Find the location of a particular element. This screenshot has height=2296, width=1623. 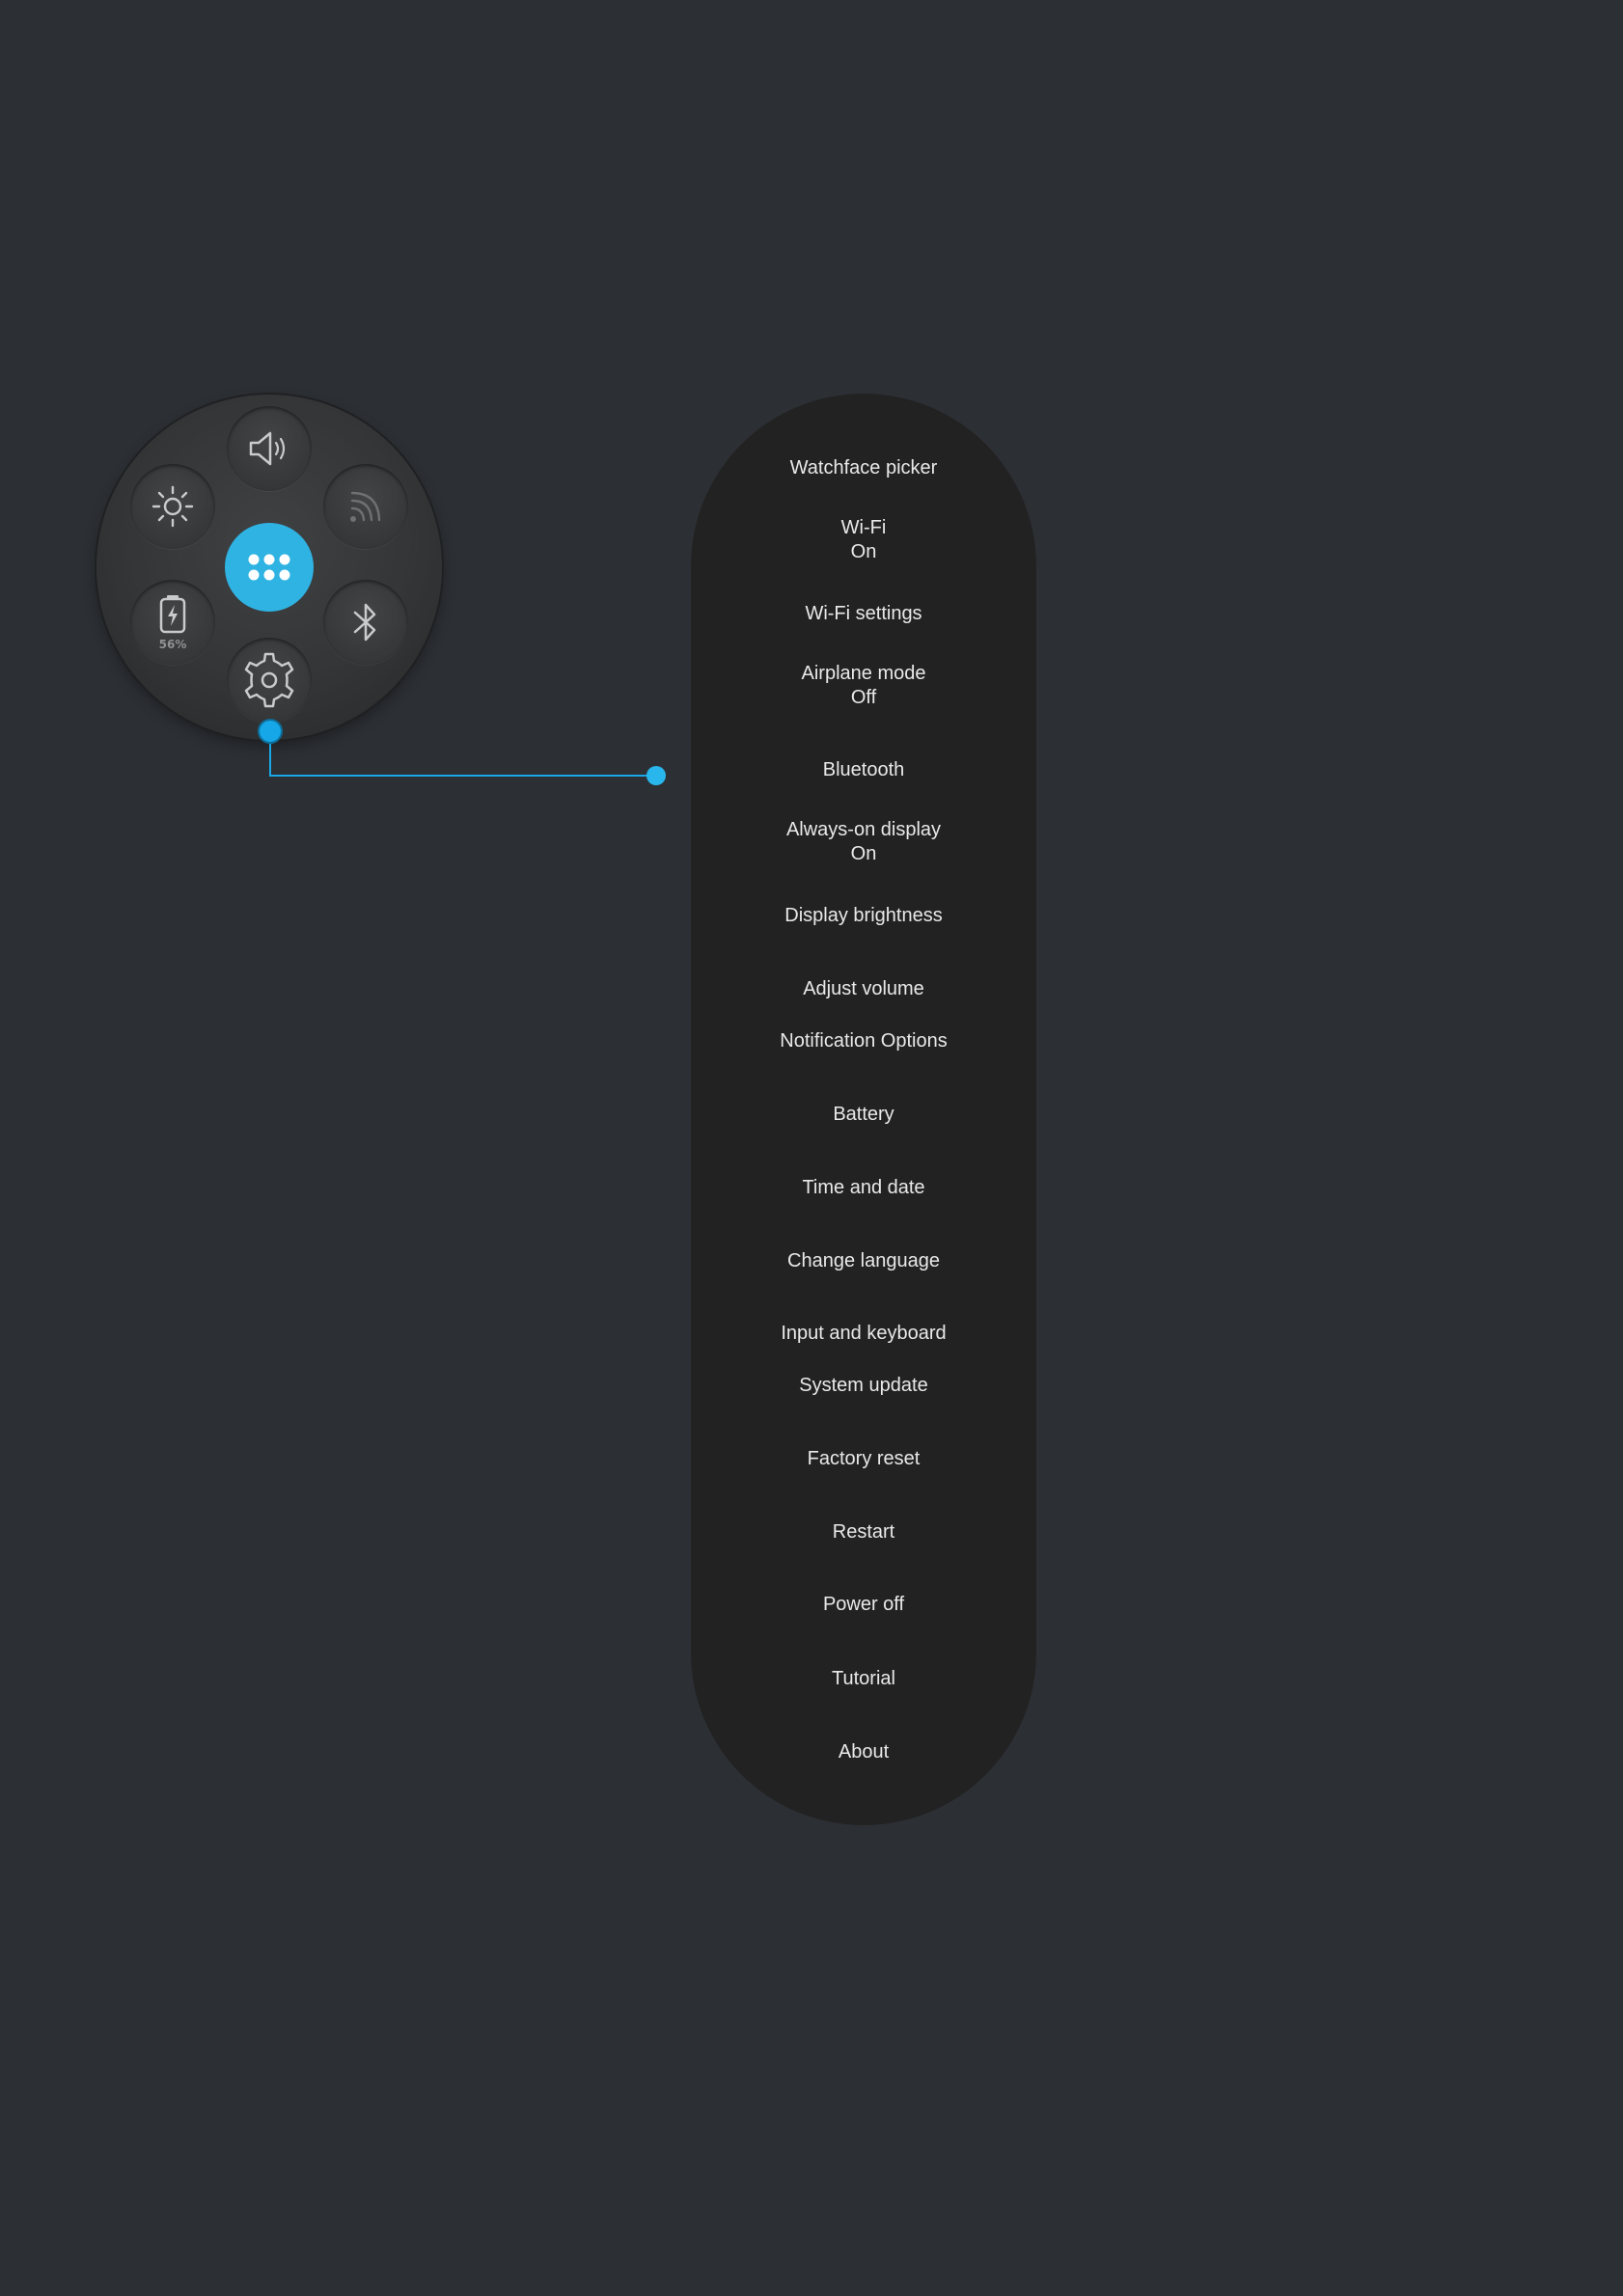

bluetooth-button is located at coordinates (365, 622).